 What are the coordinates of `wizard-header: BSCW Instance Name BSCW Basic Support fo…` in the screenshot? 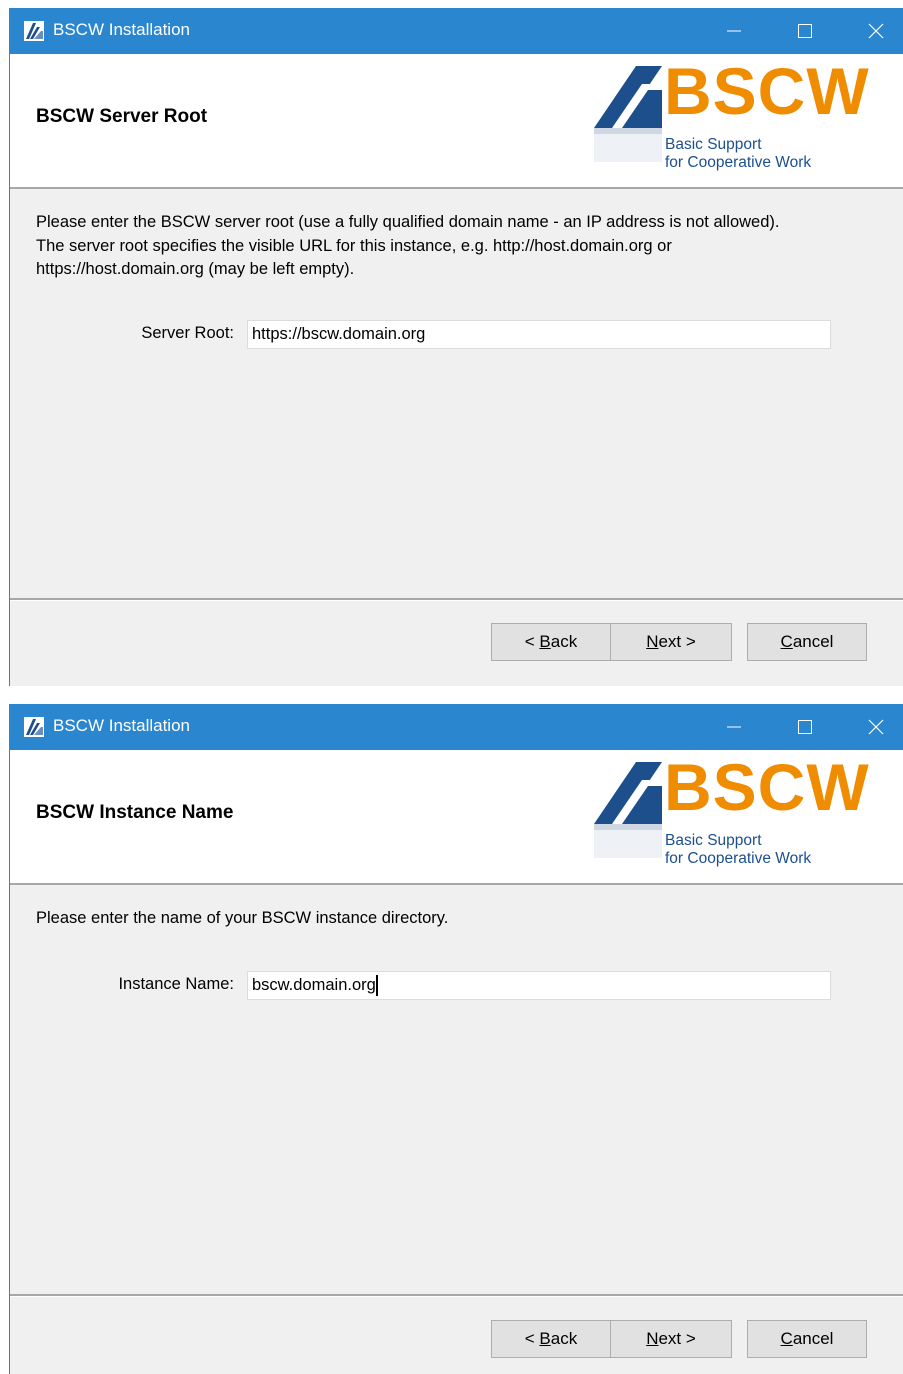 It's located at (456, 817).